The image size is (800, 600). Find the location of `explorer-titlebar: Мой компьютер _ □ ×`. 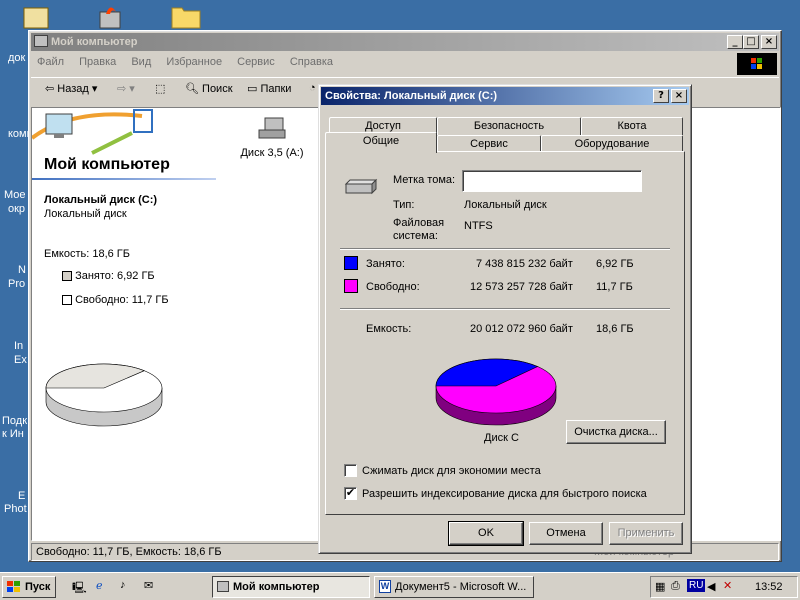

explorer-titlebar: Мой компьютер _ □ × is located at coordinates (405, 42).